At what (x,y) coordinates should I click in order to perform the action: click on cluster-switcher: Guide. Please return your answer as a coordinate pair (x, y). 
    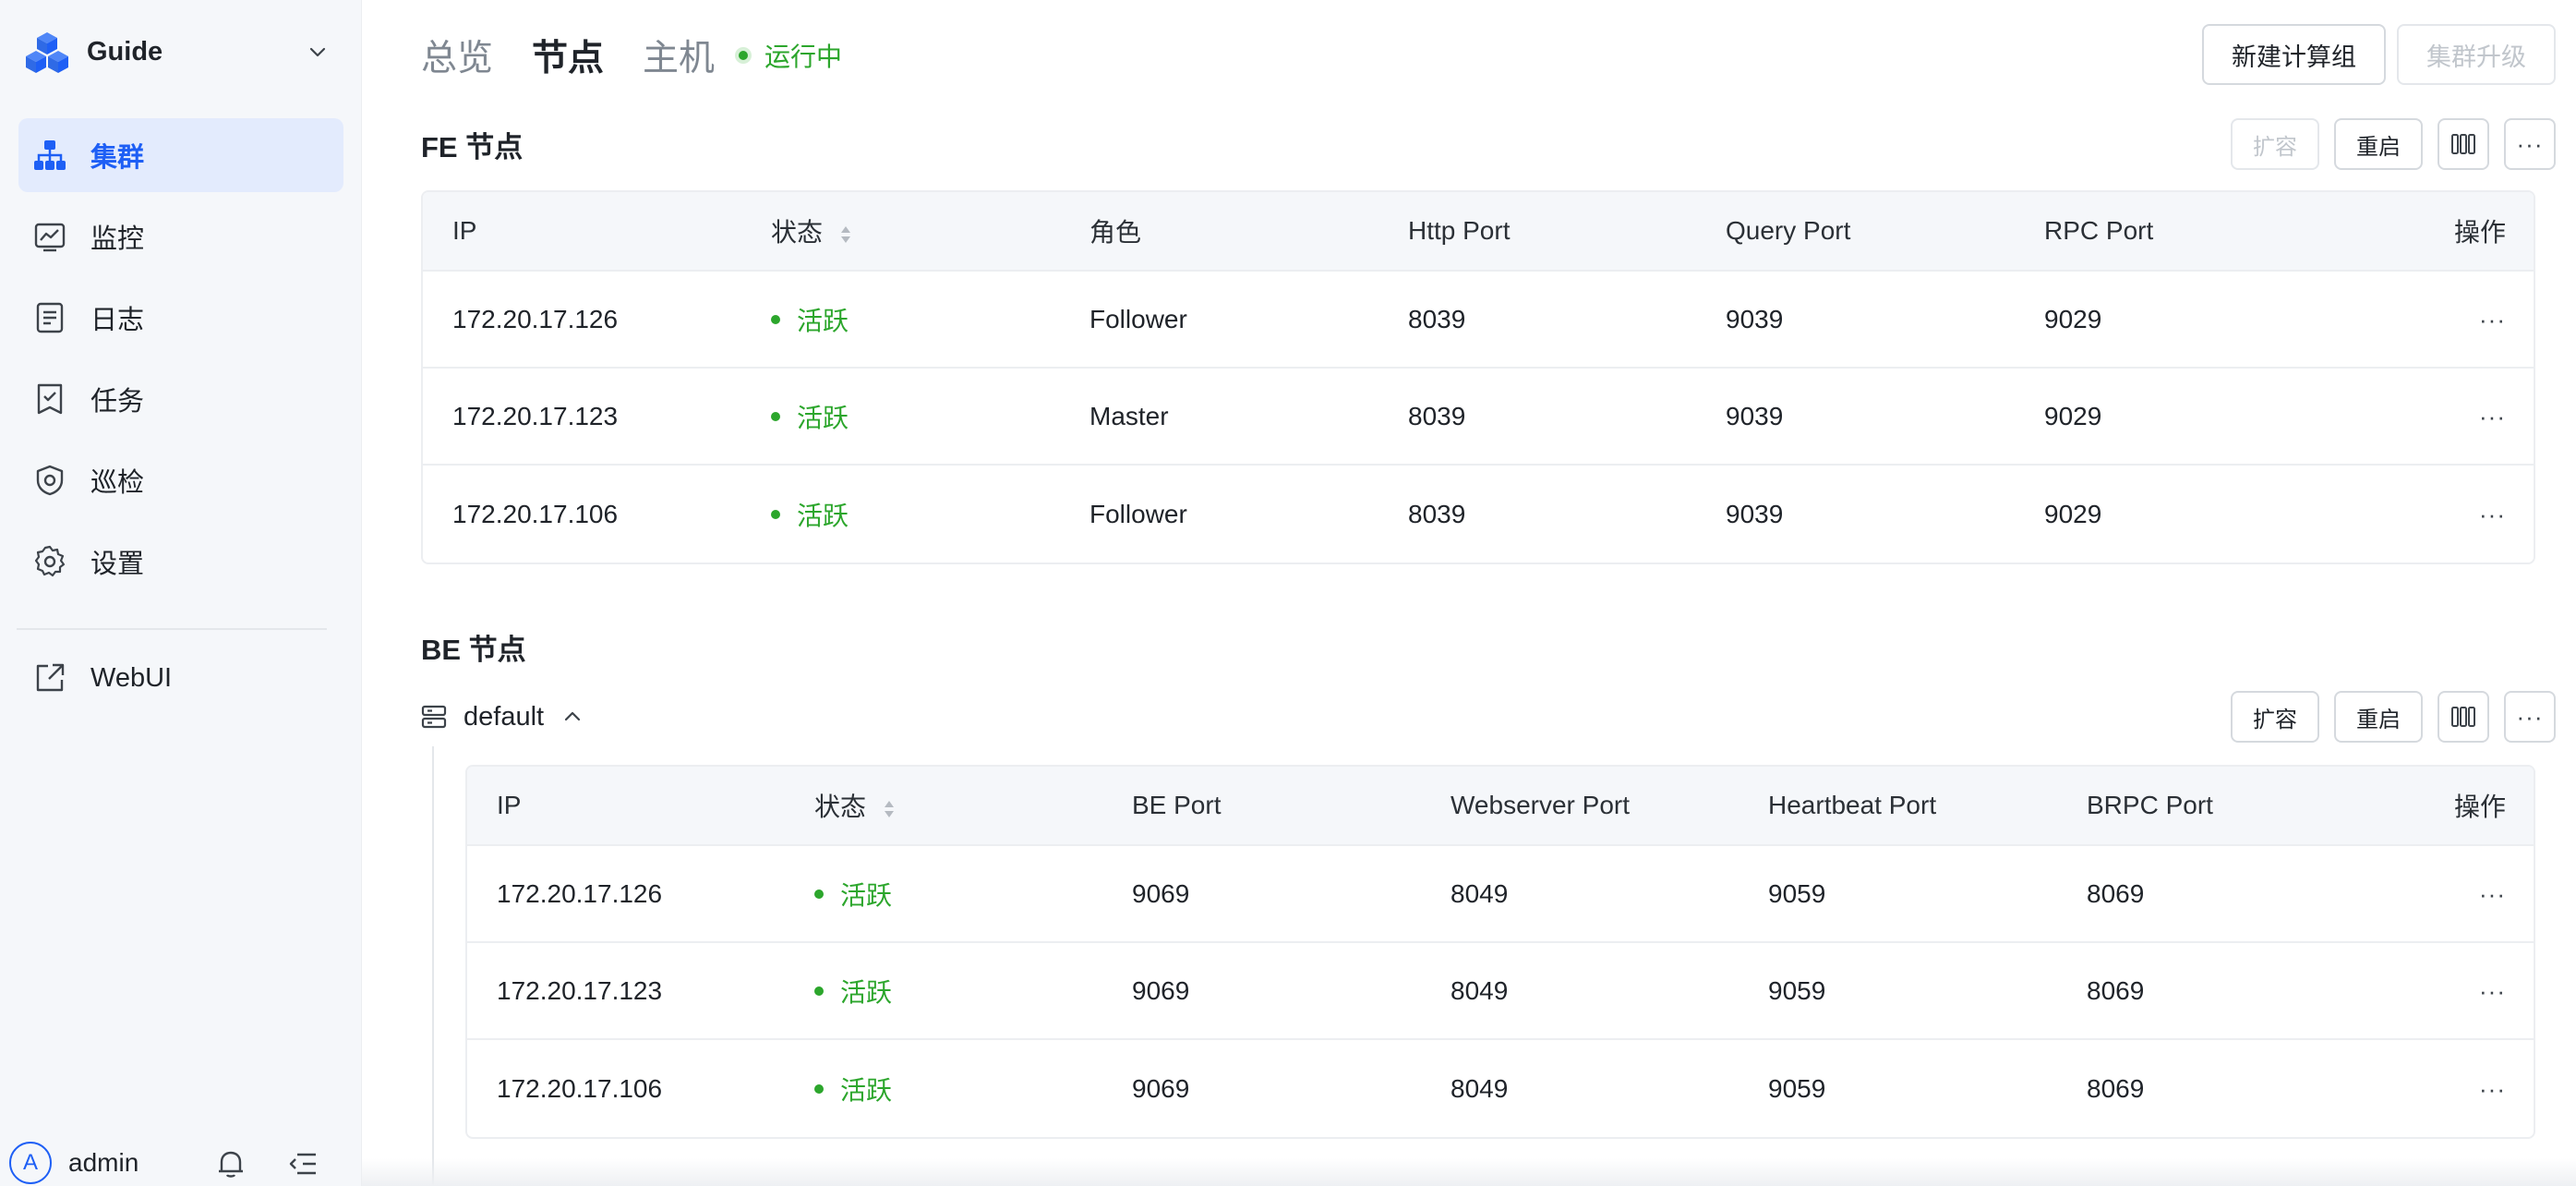
    Looking at the image, I should click on (181, 52).